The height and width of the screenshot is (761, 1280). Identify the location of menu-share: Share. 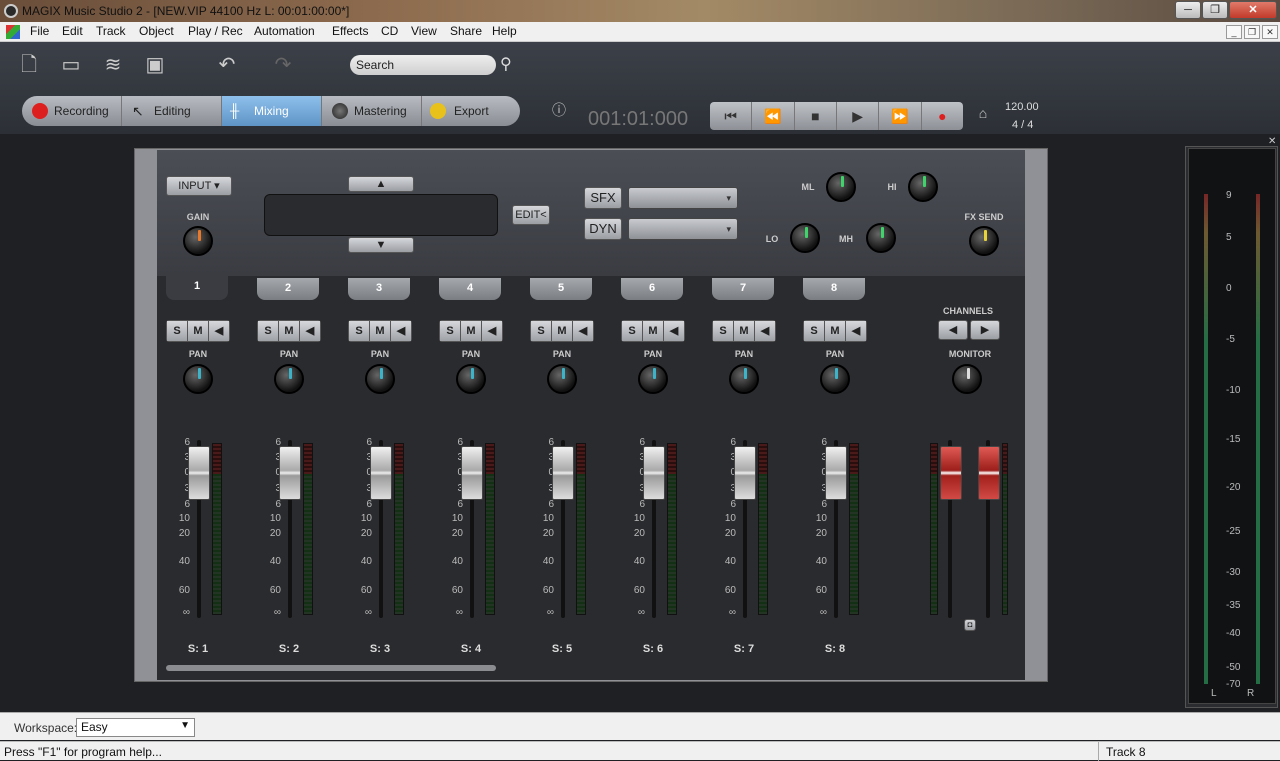
(466, 31).